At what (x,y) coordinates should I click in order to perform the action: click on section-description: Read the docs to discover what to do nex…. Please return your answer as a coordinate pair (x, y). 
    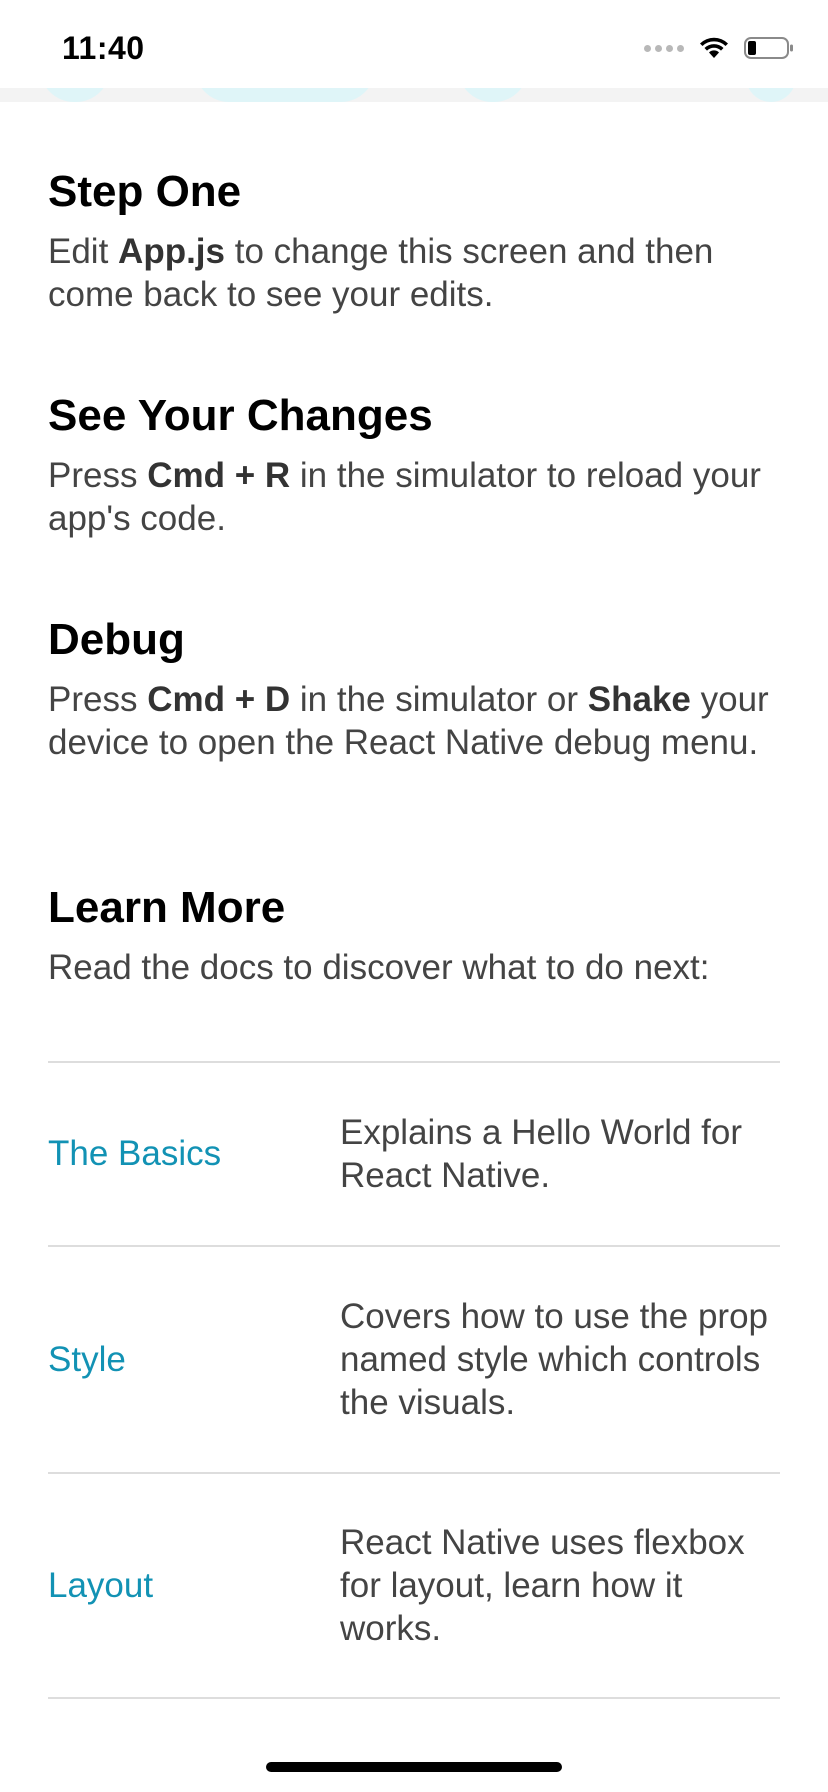
    Looking at the image, I should click on (379, 967).